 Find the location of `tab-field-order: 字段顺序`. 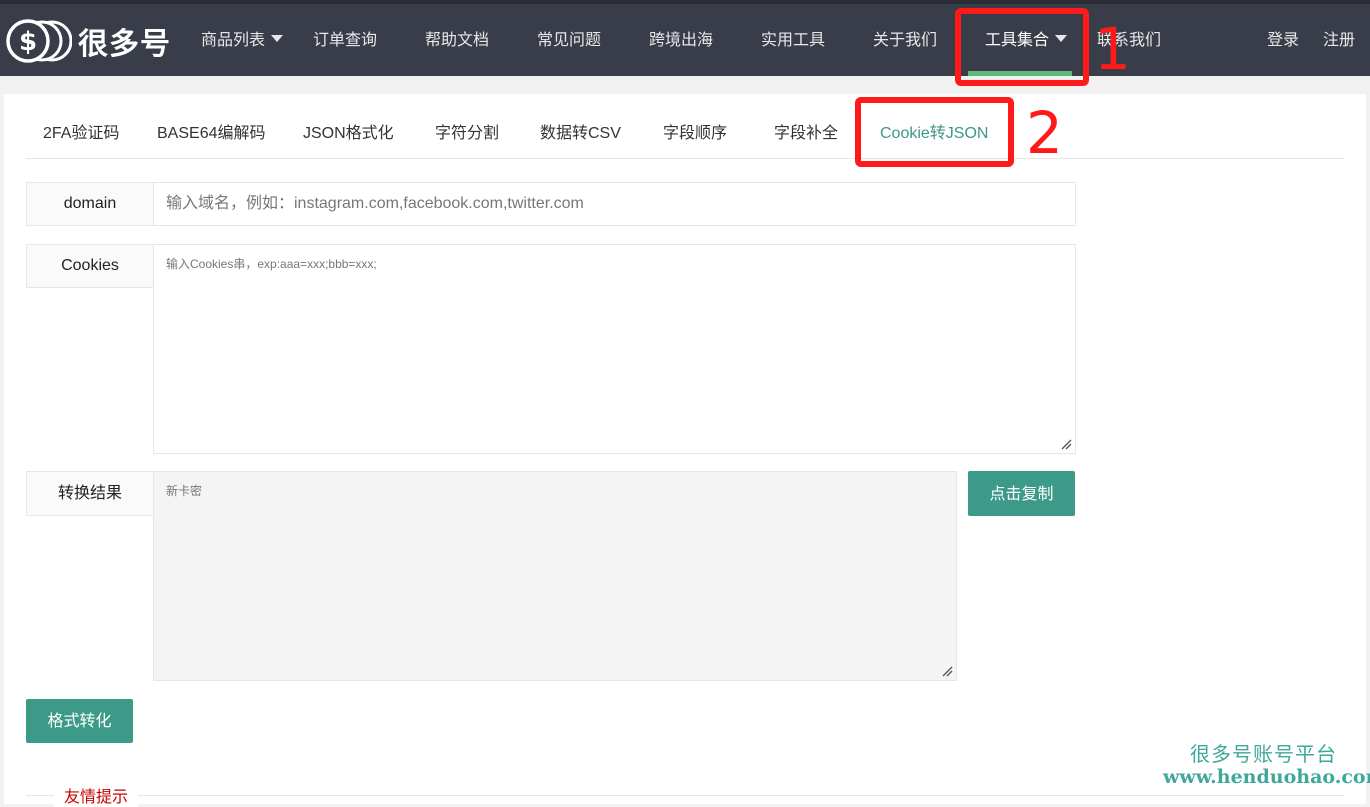

tab-field-order: 字段顺序 is located at coordinates (695, 126).